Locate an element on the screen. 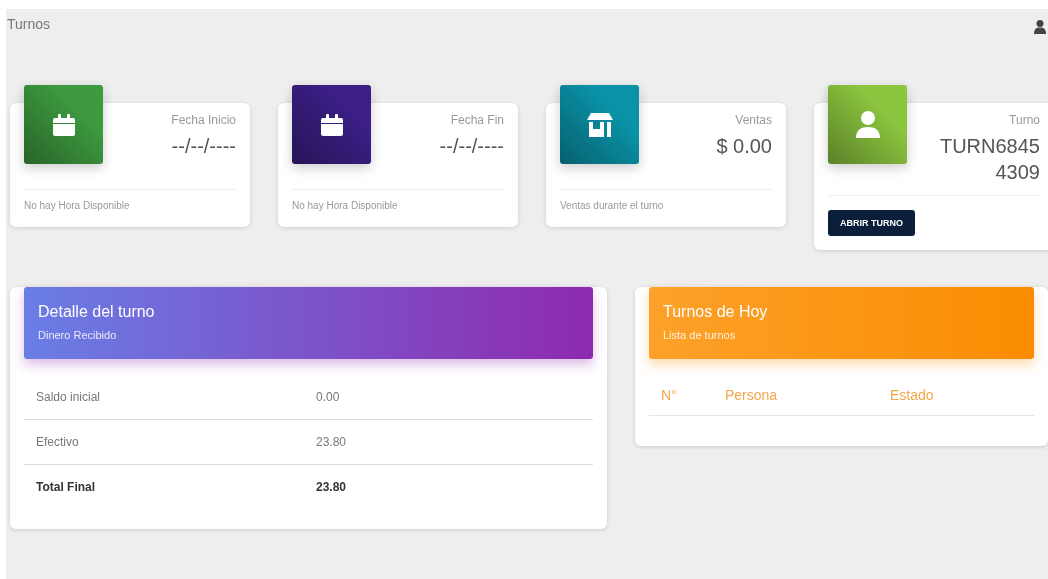  page-title: Turnos is located at coordinates (29, 24).